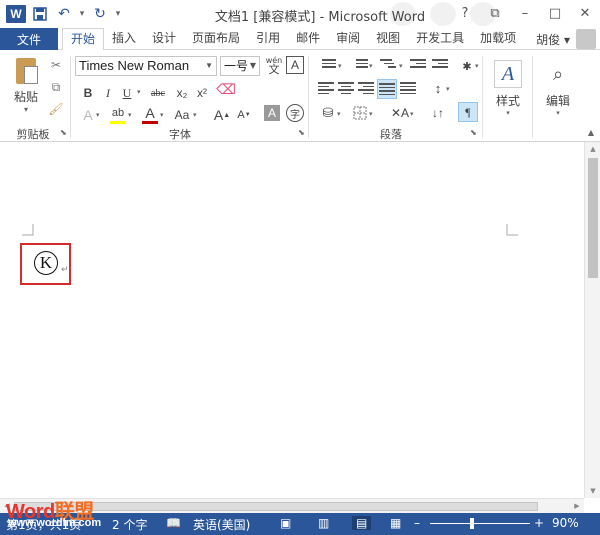 The height and width of the screenshot is (535, 600). Describe the element at coordinates (118, 113) in the screenshot. I see `highlight-button: ab` at that location.